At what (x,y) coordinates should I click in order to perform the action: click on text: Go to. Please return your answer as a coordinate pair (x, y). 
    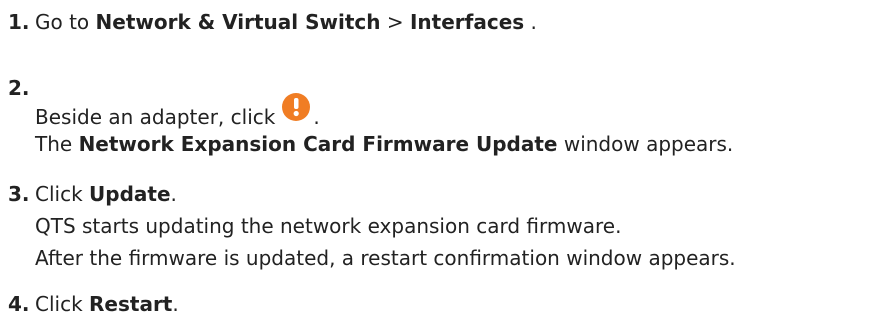
    Looking at the image, I should click on (65, 22).